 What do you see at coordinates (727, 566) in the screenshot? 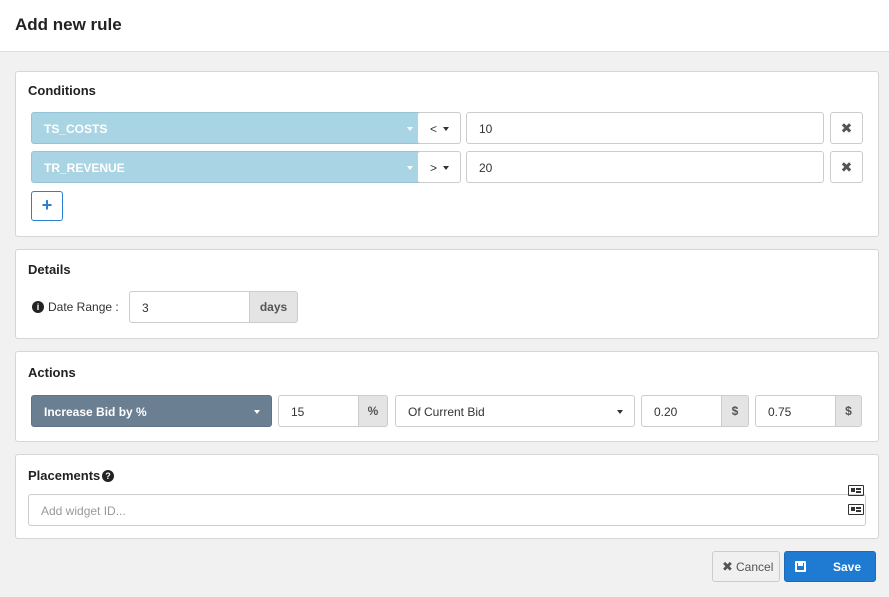
I see `close-icon: ✖` at bounding box center [727, 566].